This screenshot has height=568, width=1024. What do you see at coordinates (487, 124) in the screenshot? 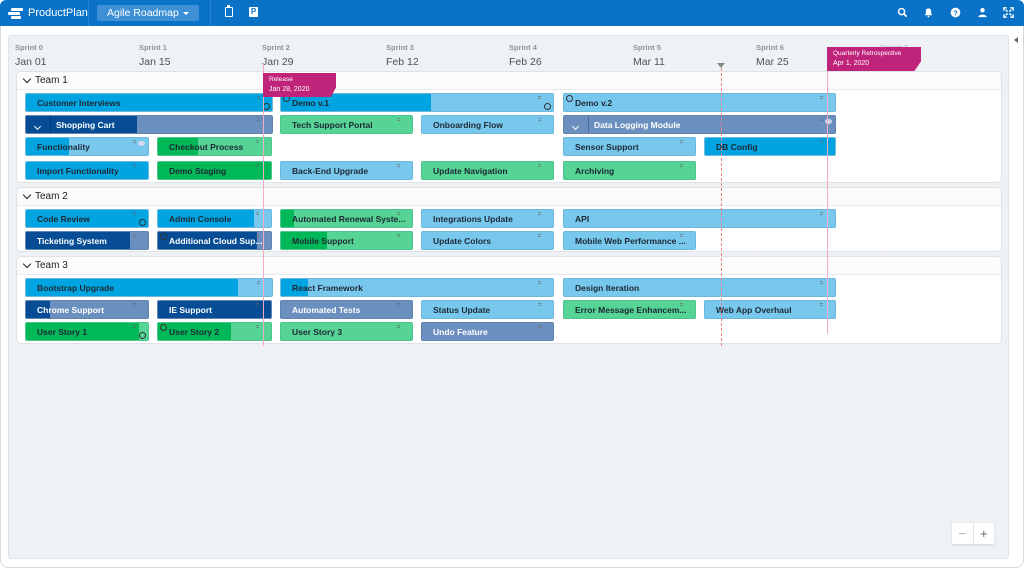
I see `roadmap-bar: Onboarding Flow` at bounding box center [487, 124].